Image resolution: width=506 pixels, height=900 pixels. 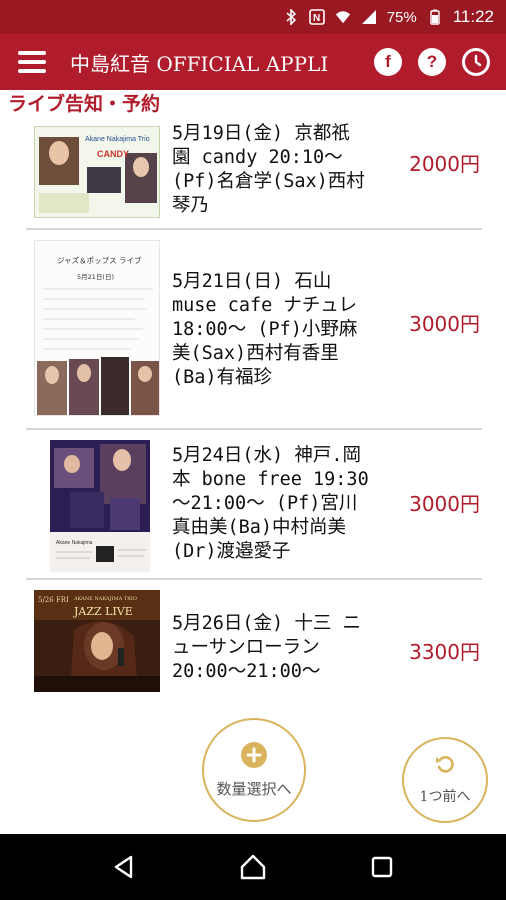 I want to click on app-bar: 中島紅音 OFFICIAL APPLI f ?, so click(x=253, y=62).